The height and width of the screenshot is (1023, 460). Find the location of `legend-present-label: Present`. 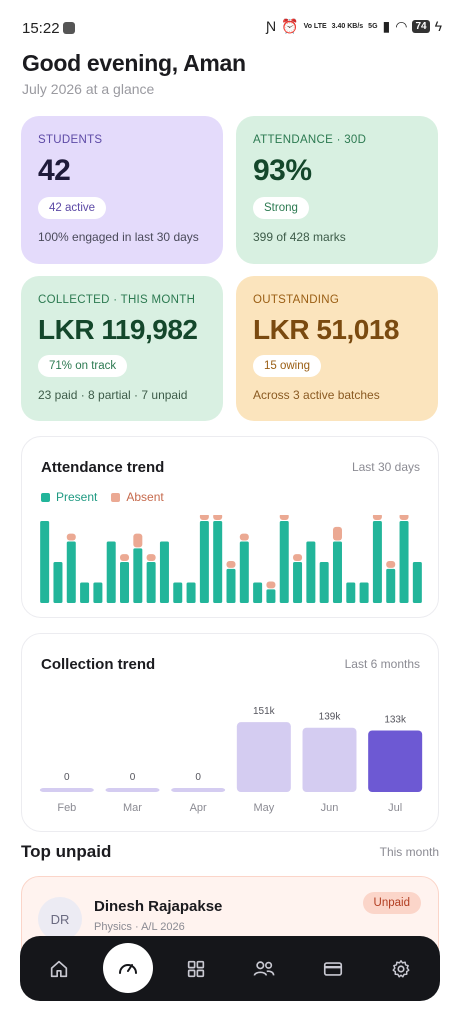

legend-present-label: Present is located at coordinates (77, 497).